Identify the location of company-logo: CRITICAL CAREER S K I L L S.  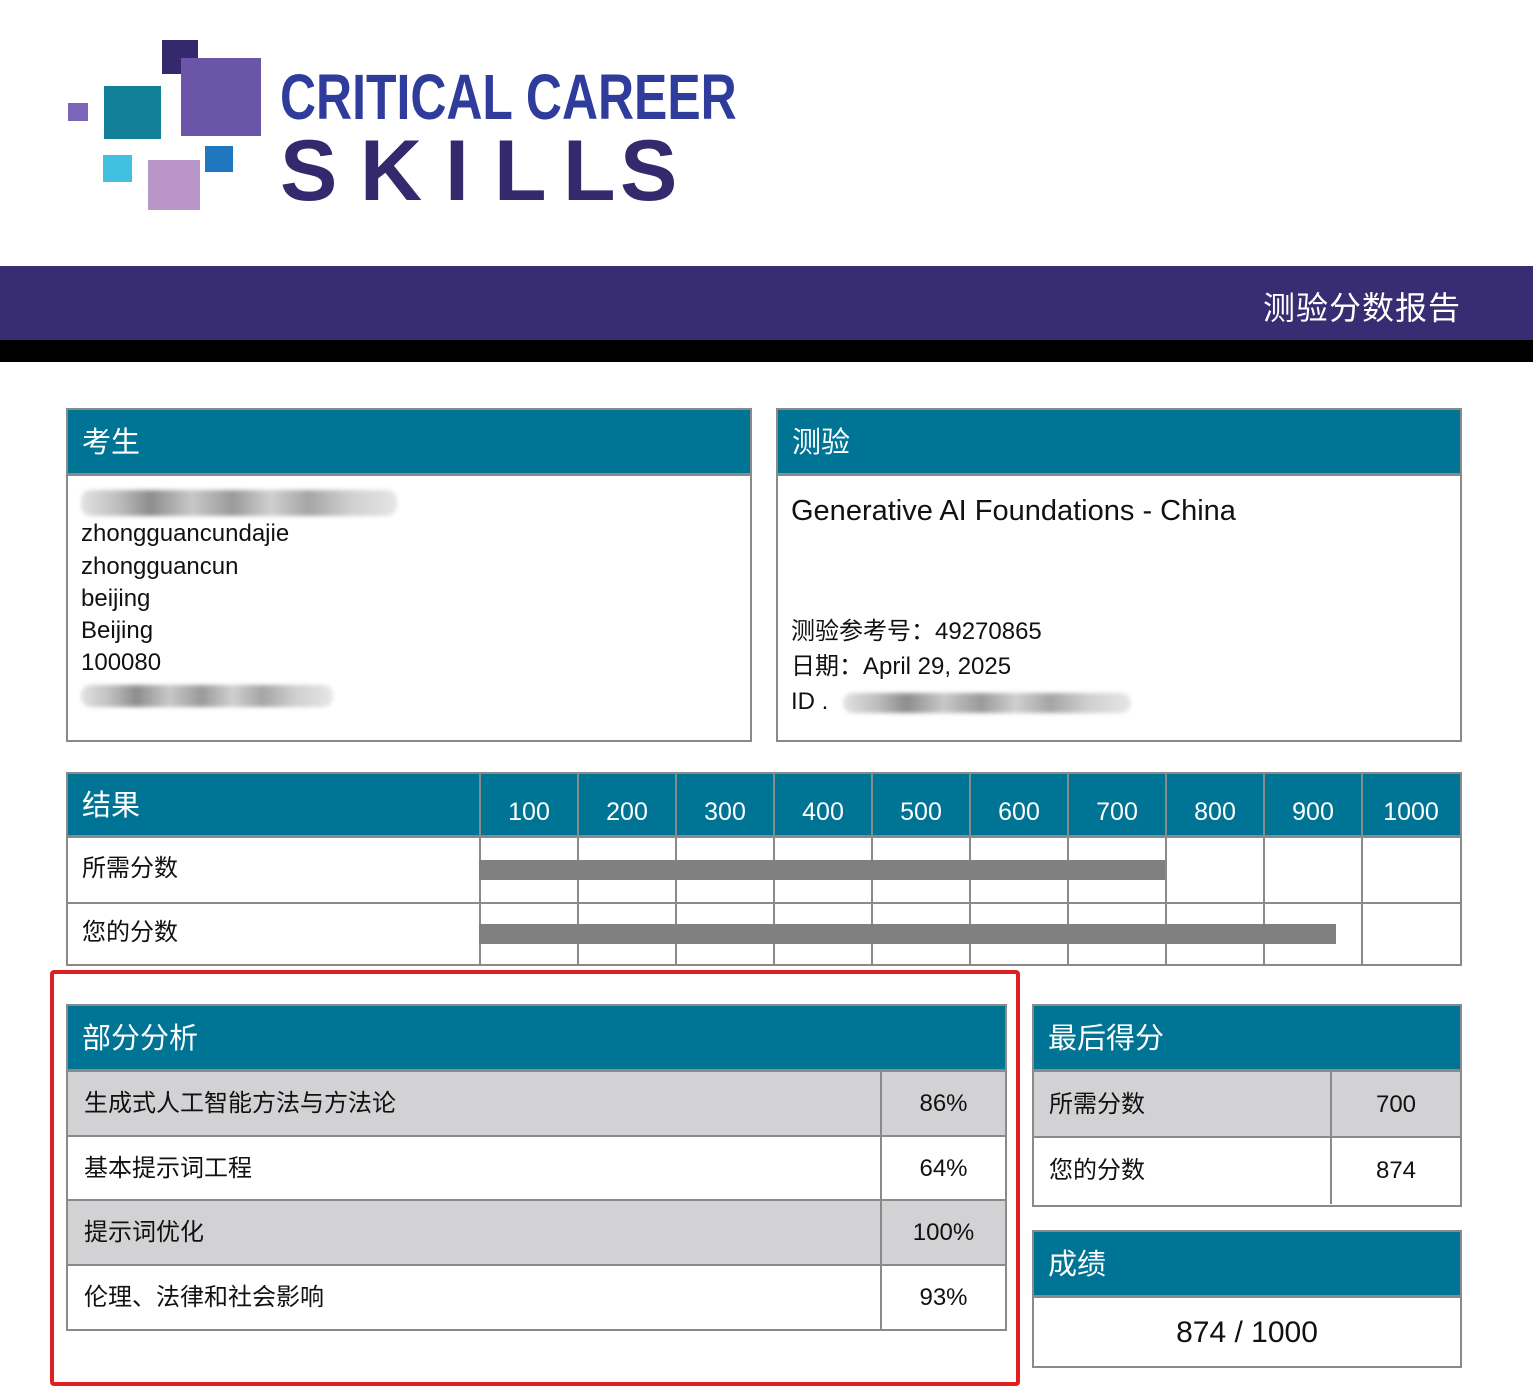
(368, 115).